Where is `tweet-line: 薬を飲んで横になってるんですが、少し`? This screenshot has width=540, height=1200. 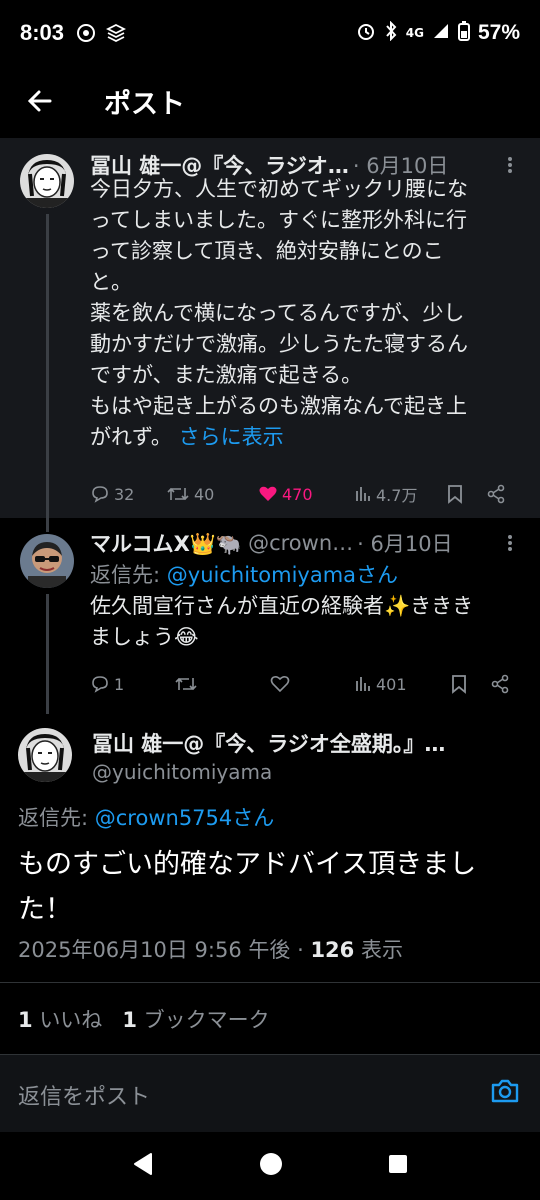 tweet-line: 薬を飲んで横になってるんですが、少し is located at coordinates (277, 313).